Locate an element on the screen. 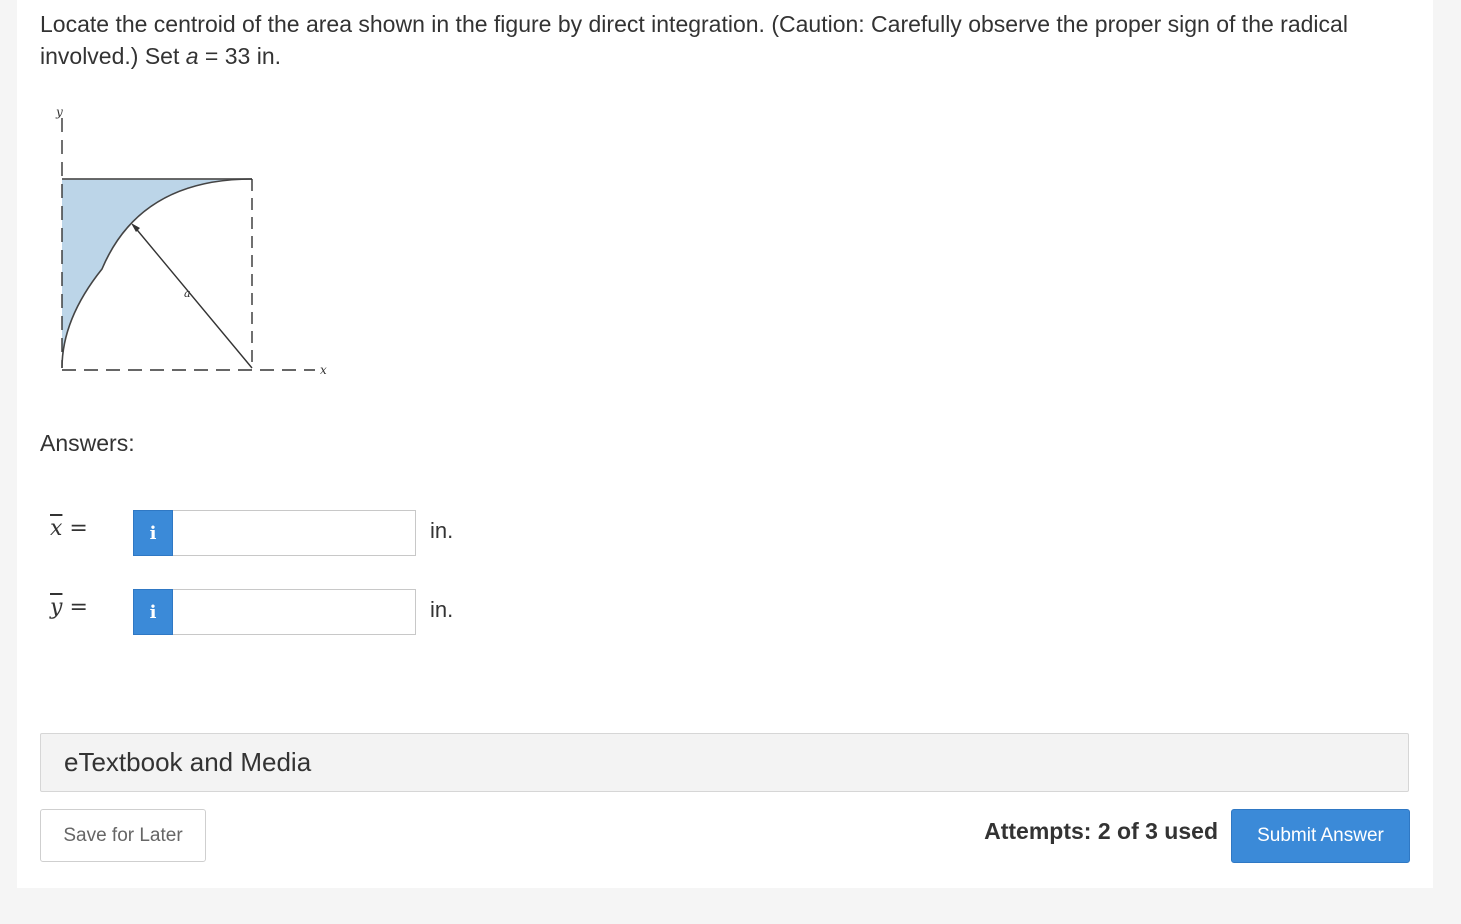  figure-diagram: y x a is located at coordinates (191, 241).